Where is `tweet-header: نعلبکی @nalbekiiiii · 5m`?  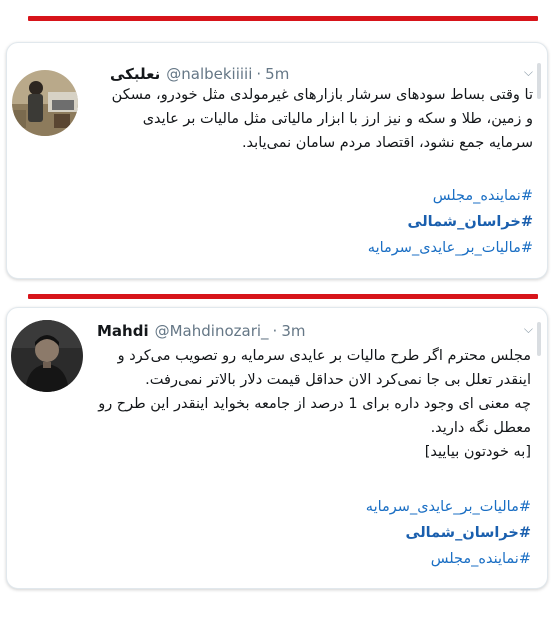 tweet-header: نعلبکی @nalbekiiiii · 5m is located at coordinates (199, 74).